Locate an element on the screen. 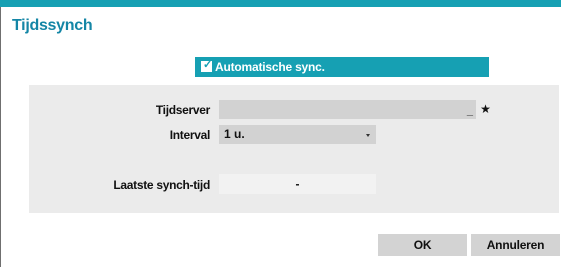 The width and height of the screenshot is (561, 267). last-sync-value: - is located at coordinates (297, 184).